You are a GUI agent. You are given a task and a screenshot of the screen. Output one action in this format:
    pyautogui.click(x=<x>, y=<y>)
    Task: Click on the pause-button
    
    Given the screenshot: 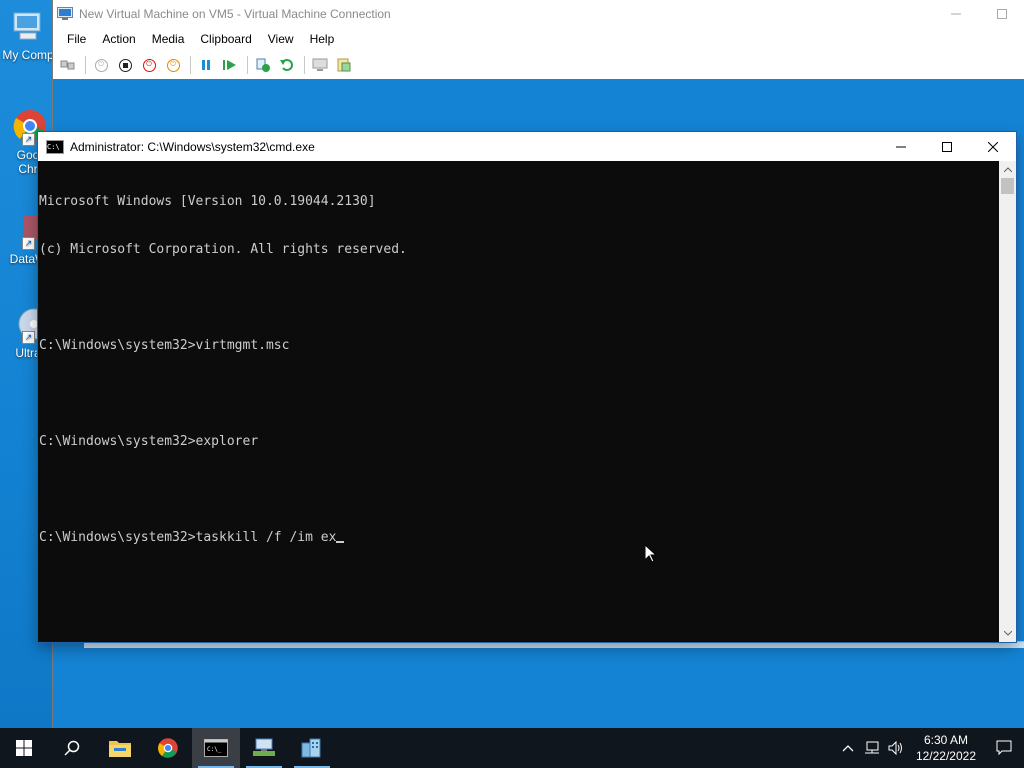 What is the action you would take?
    pyautogui.click(x=206, y=65)
    